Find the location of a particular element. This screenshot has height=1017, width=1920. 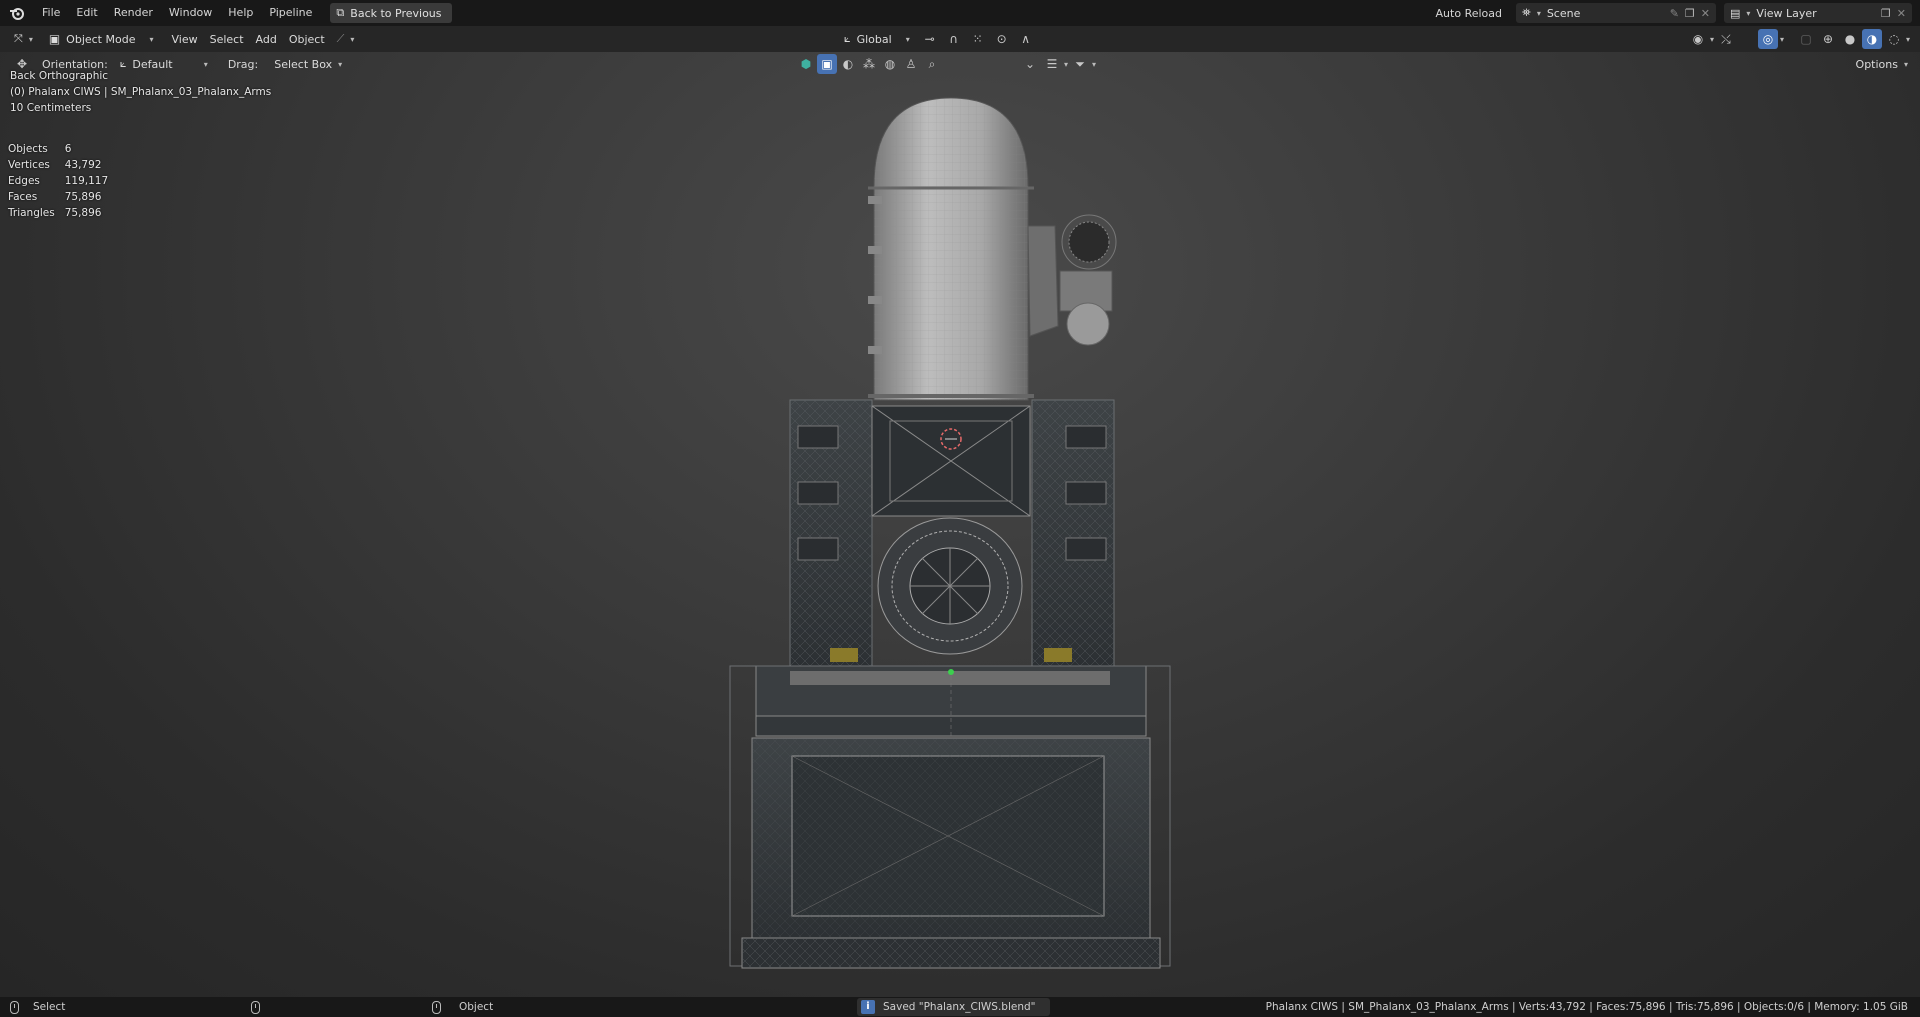

view-layer-name: View Layer is located at coordinates (1786, 13).